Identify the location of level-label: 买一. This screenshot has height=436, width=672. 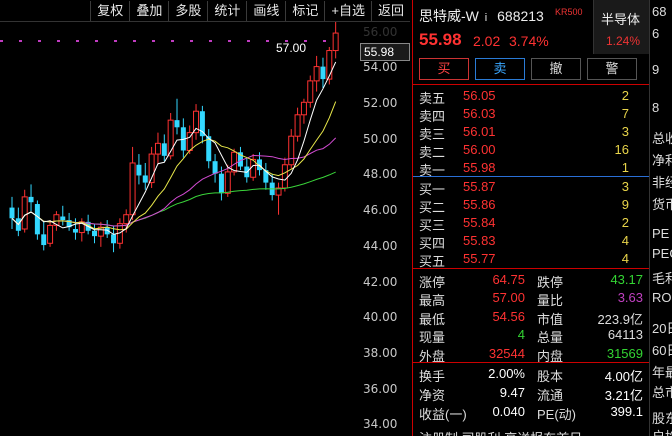
(432, 189).